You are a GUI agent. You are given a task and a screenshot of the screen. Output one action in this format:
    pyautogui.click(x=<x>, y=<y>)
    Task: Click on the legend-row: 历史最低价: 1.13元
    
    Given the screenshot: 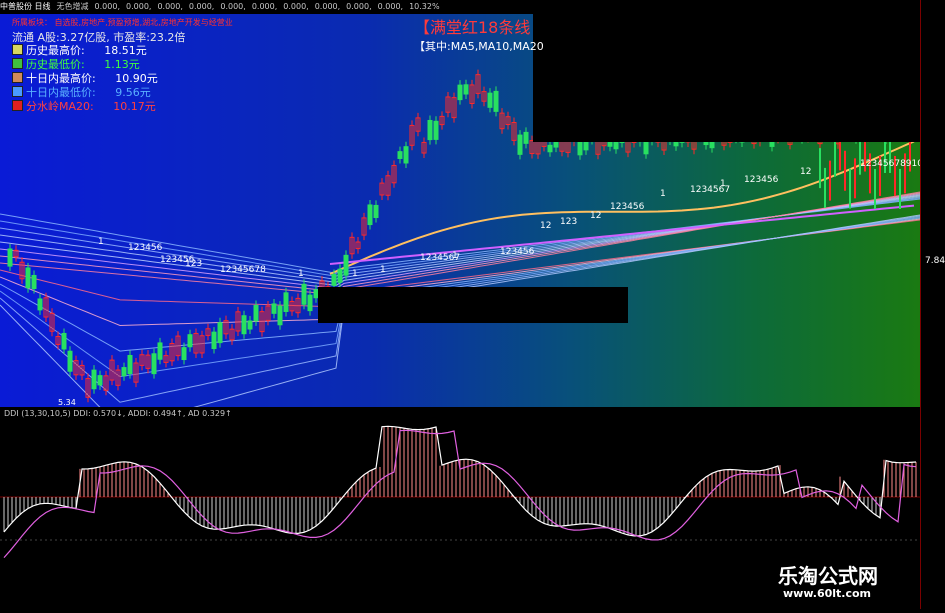 What is the action you would take?
    pyautogui.click(x=85, y=65)
    